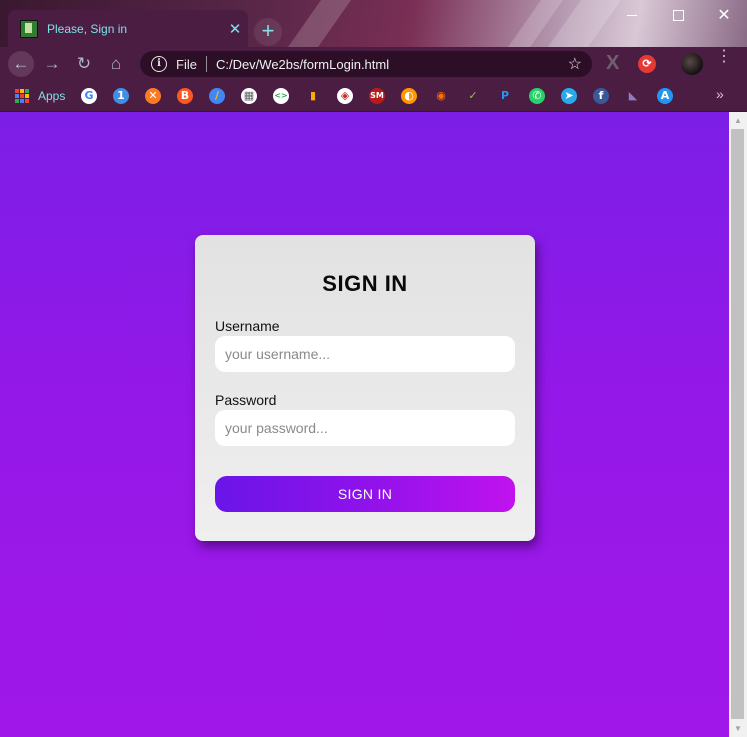 This screenshot has height=737, width=747. Describe the element at coordinates (365, 494) in the screenshot. I see `sign-in-button: SIGN IN` at that location.